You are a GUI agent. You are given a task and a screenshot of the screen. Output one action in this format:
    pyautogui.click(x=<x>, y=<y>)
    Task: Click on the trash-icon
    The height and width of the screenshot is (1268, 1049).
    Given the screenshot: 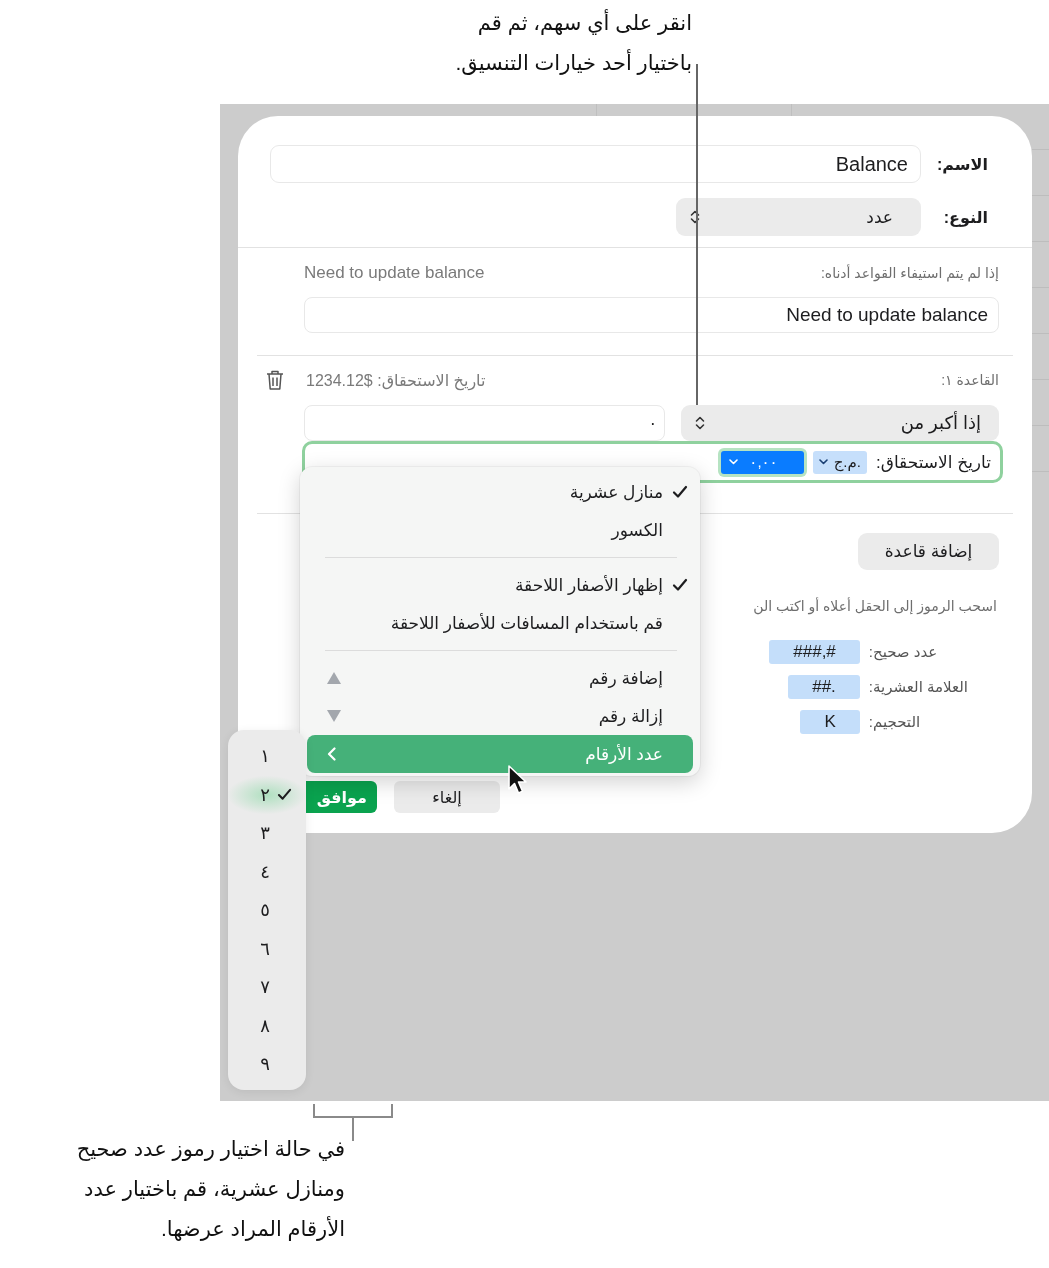 What is the action you would take?
    pyautogui.click(x=275, y=380)
    